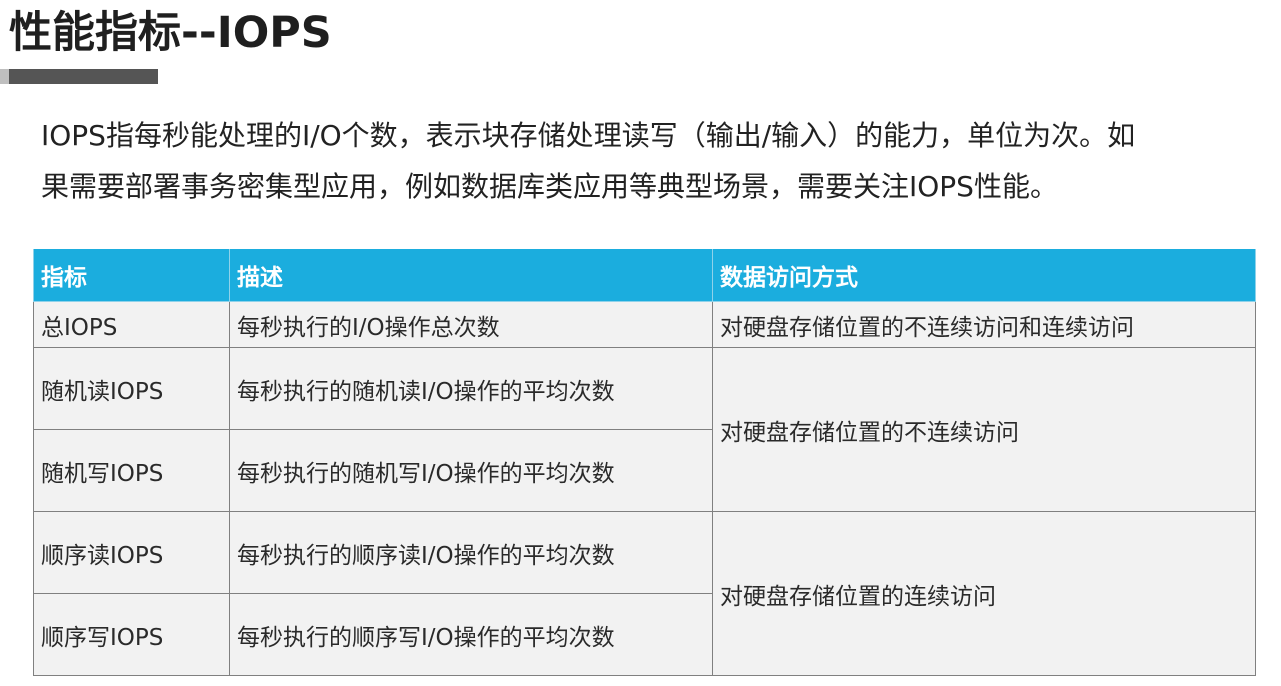 The height and width of the screenshot is (686, 1281). What do you see at coordinates (131, 275) in the screenshot?
I see `header-metric: 指标` at bounding box center [131, 275].